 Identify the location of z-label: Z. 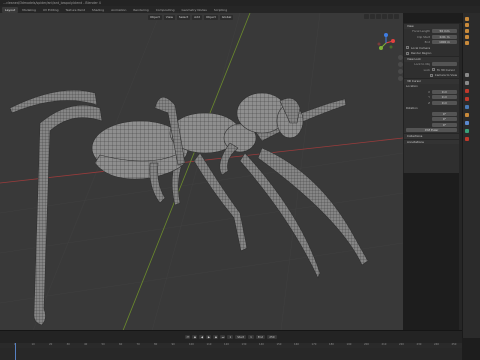
(429, 102).